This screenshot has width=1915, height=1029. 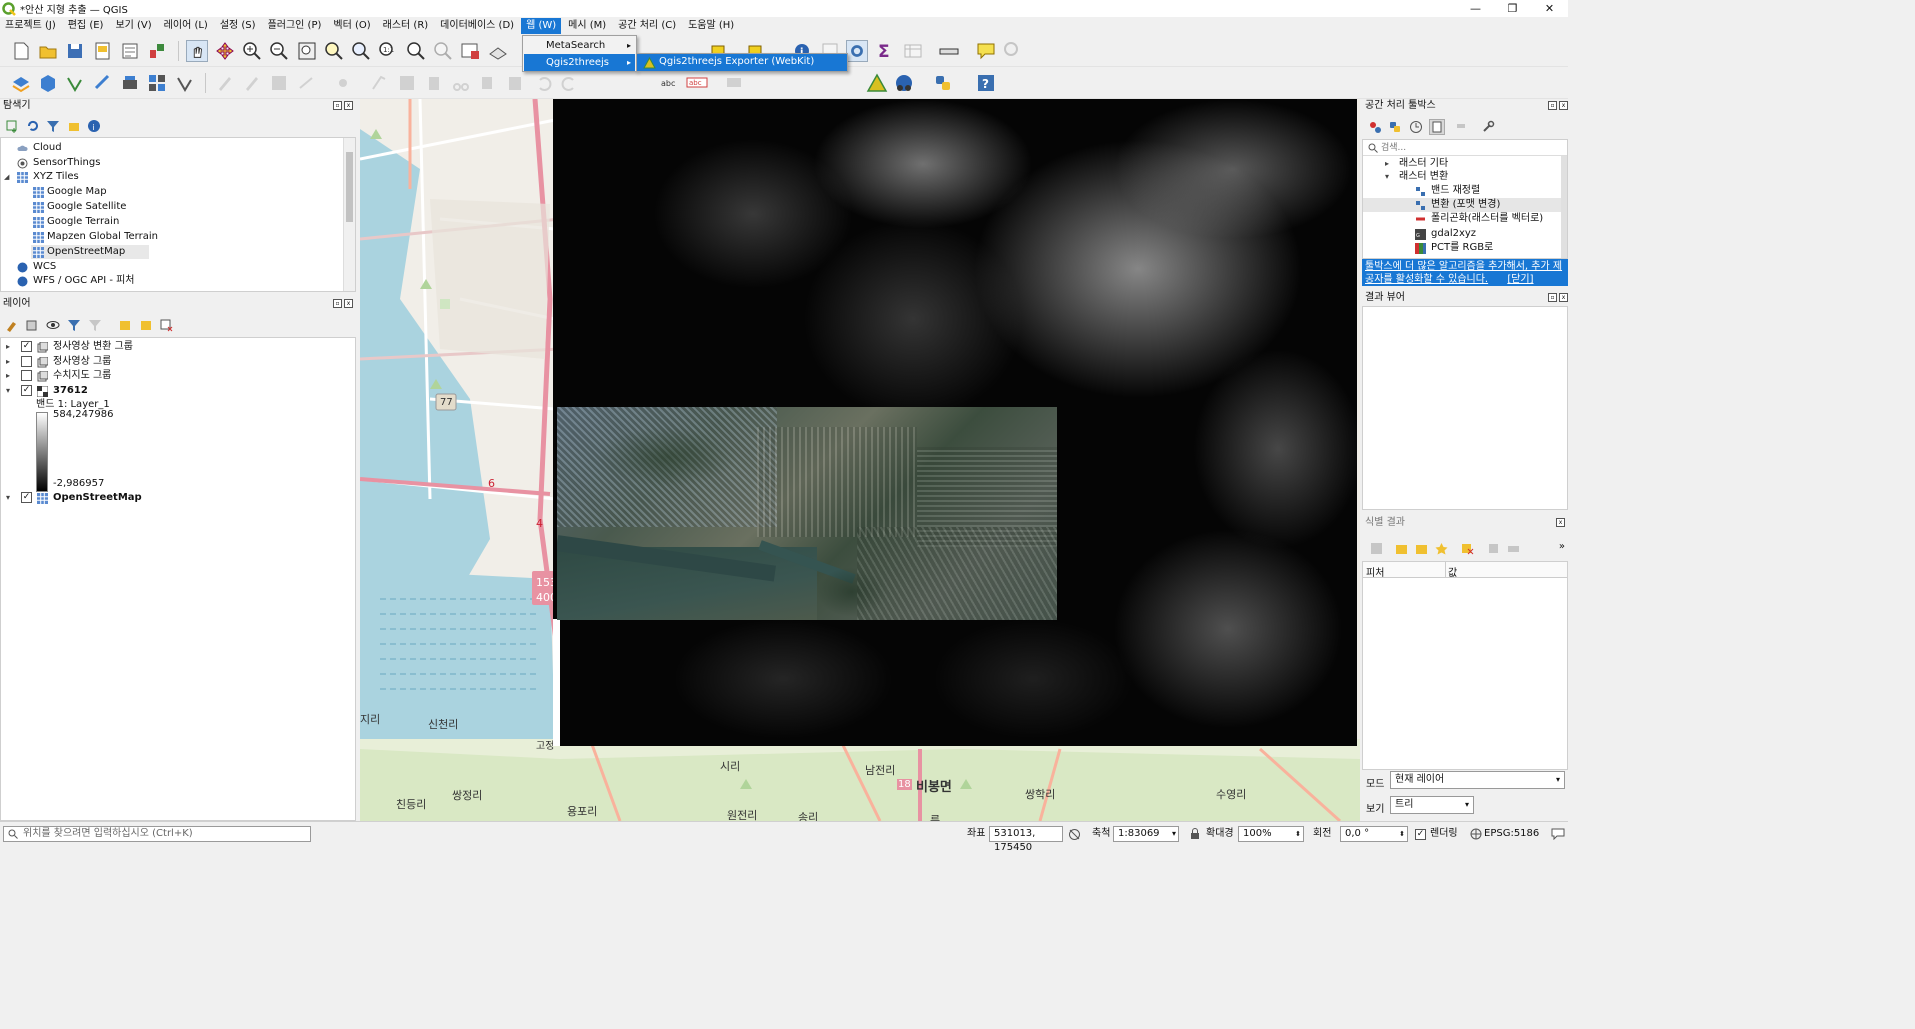 What do you see at coordinates (1447, 191) in the screenshot?
I see `toolbox-alg-rearrange-bands: 밴드 재정렬` at bounding box center [1447, 191].